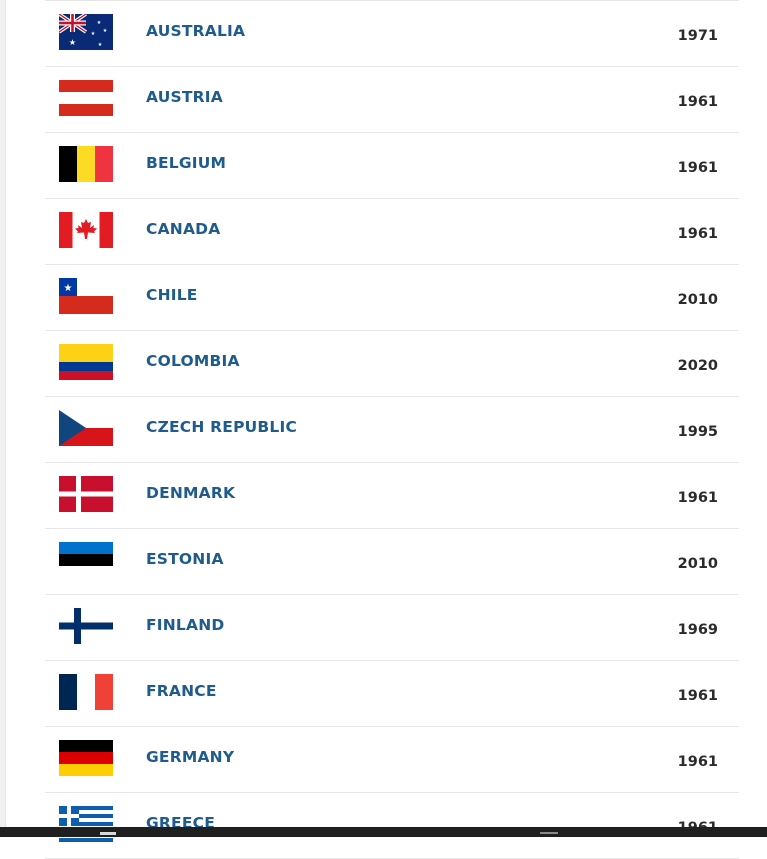 The width and height of the screenshot is (767, 859). What do you see at coordinates (3, 418) in the screenshot?
I see `left-edge-bar` at bounding box center [3, 418].